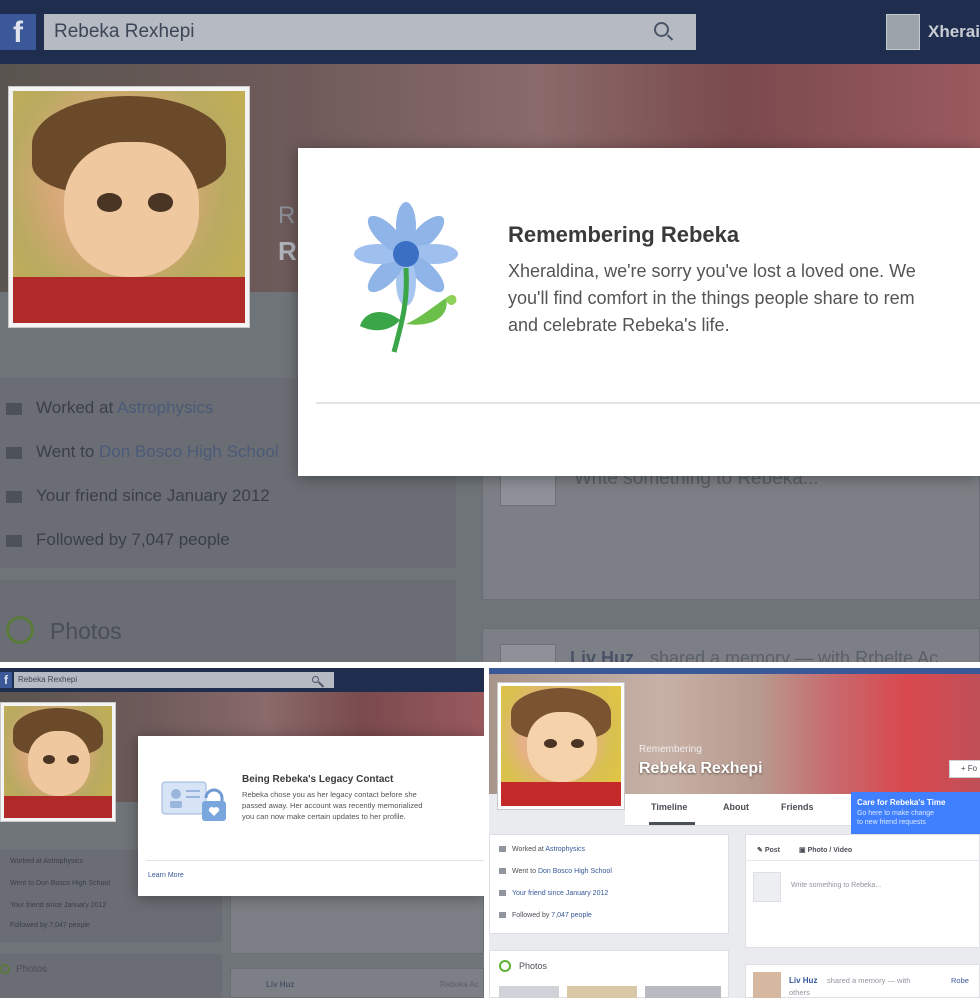  What do you see at coordinates (287, 251) in the screenshot?
I see `cover-name-initial-bold: R` at bounding box center [287, 251].